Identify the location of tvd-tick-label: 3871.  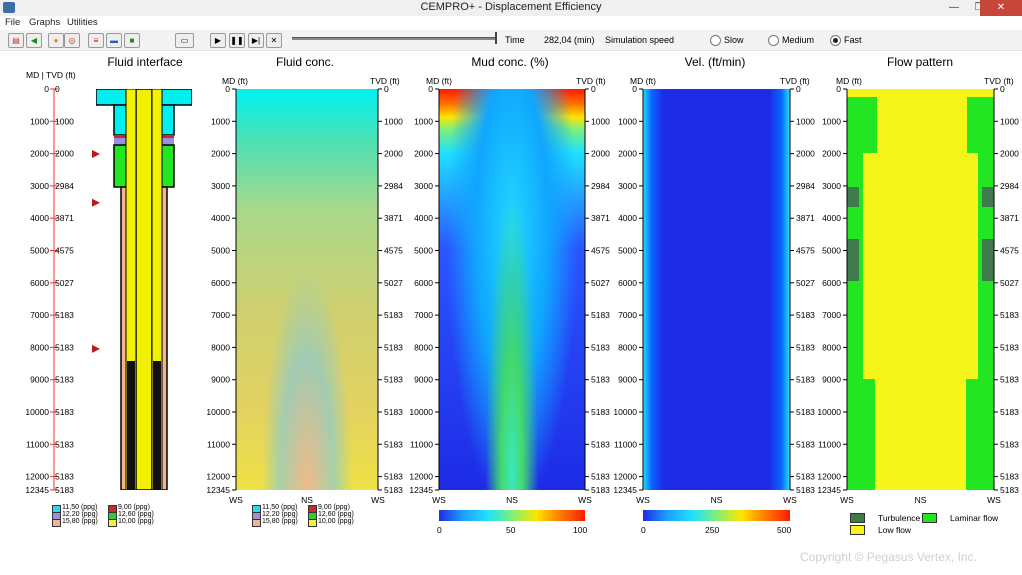
(64, 218).